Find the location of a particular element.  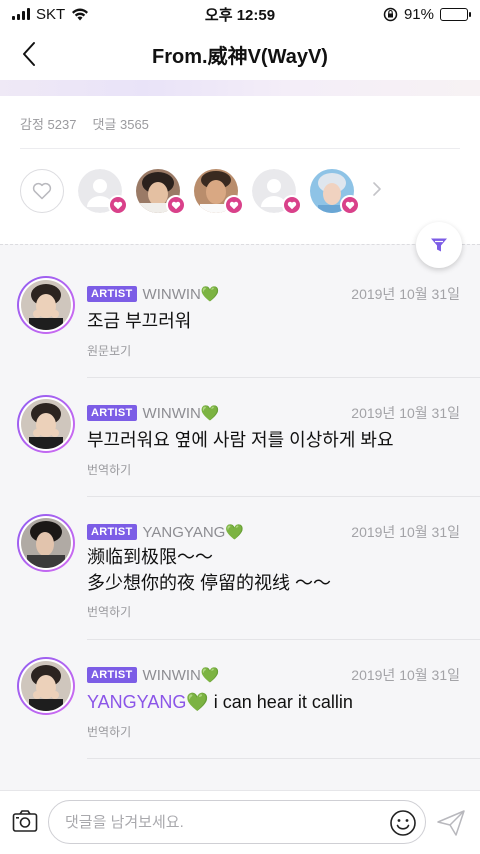

like-button is located at coordinates (42, 191).